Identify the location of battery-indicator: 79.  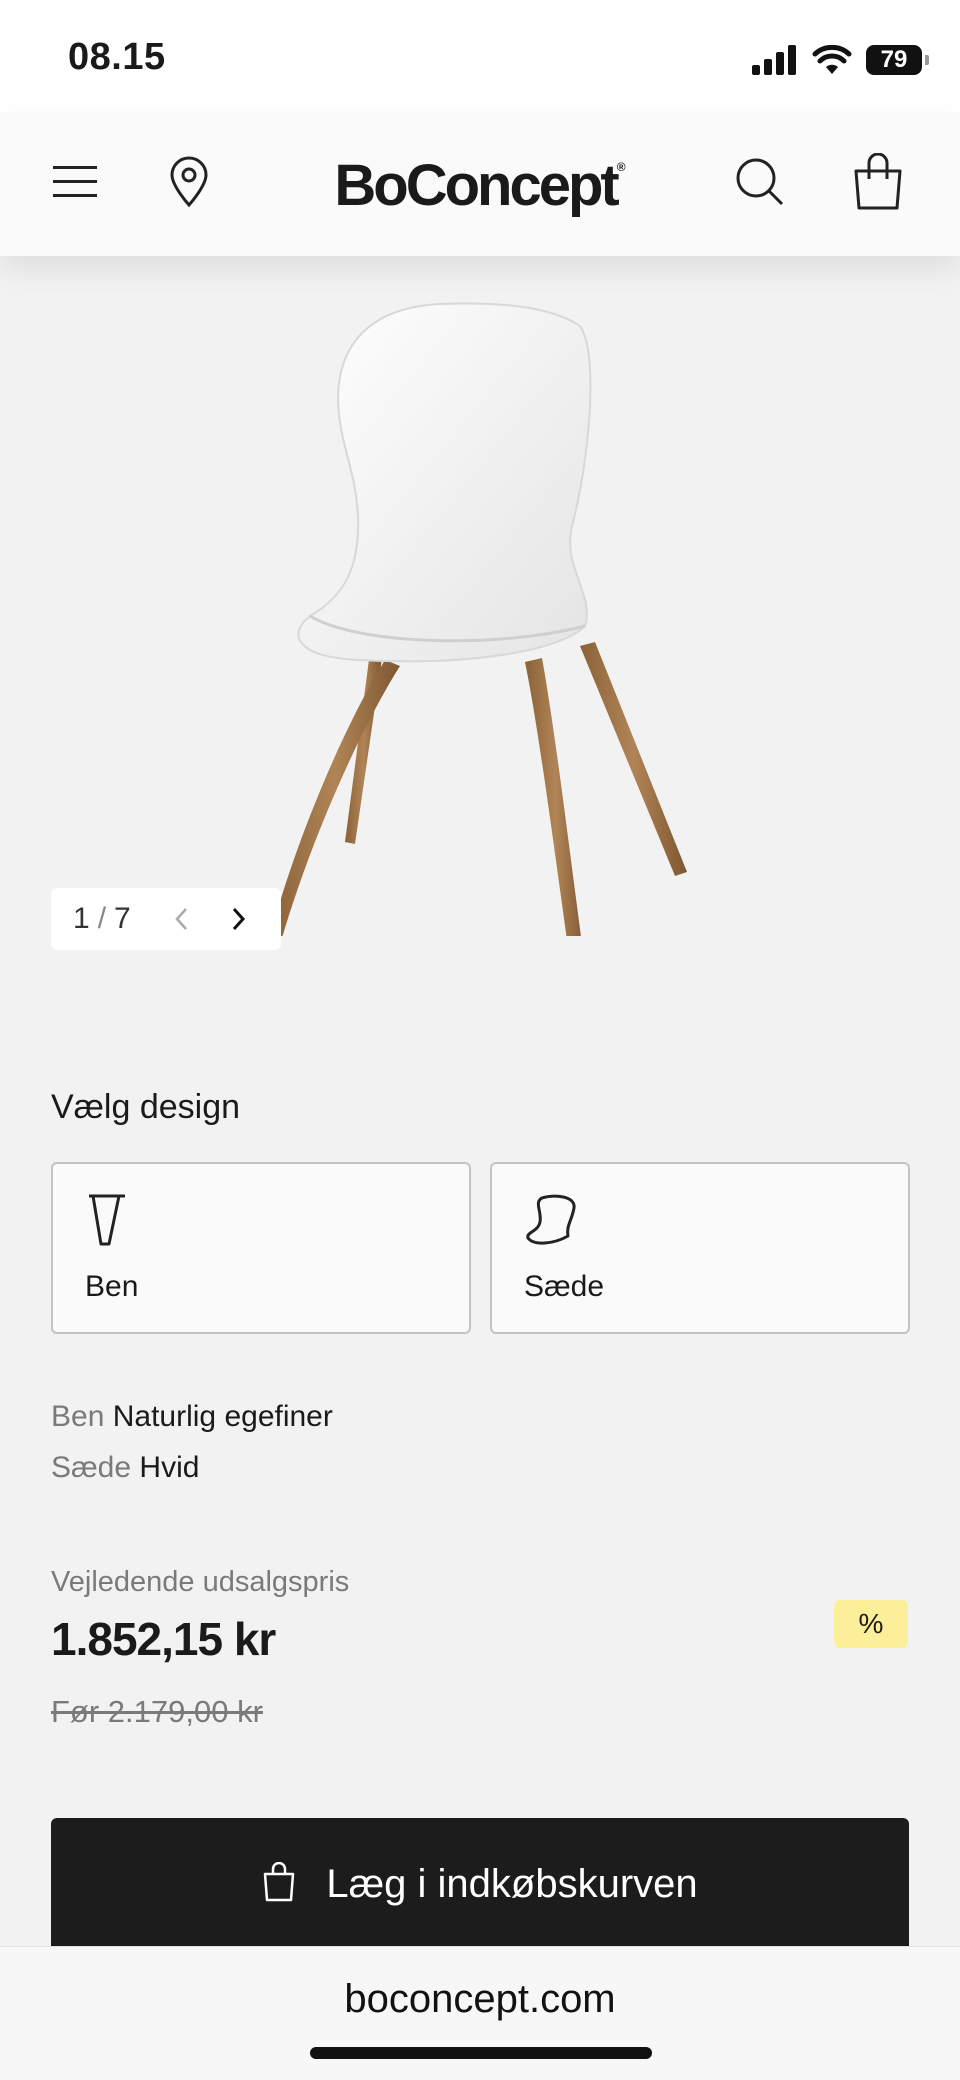
(897, 60).